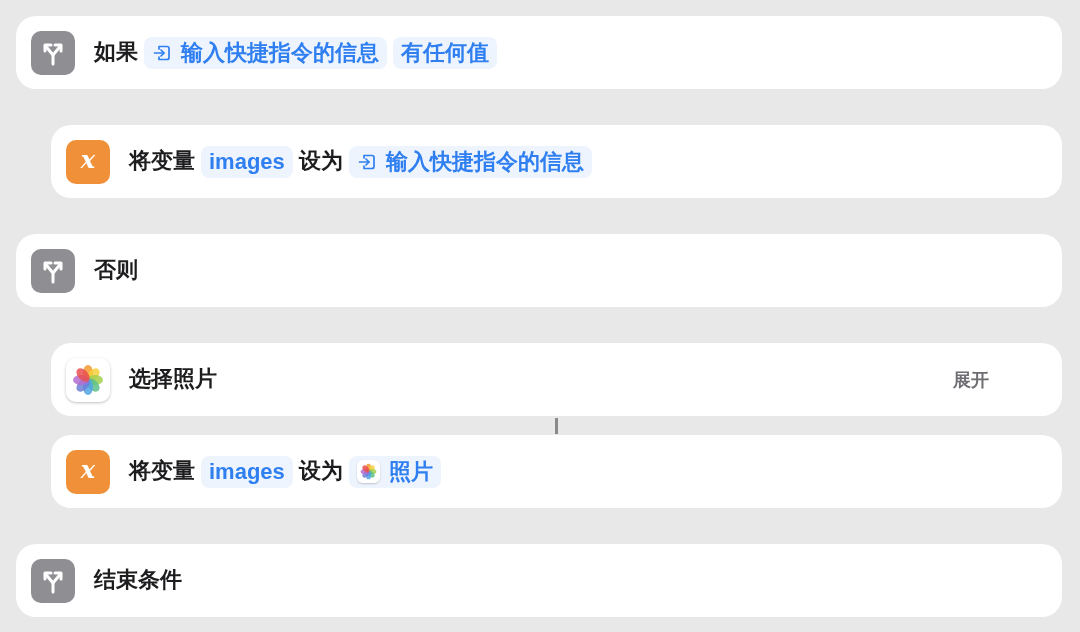  I want to click on action-card: 结束条件, so click(539, 580).